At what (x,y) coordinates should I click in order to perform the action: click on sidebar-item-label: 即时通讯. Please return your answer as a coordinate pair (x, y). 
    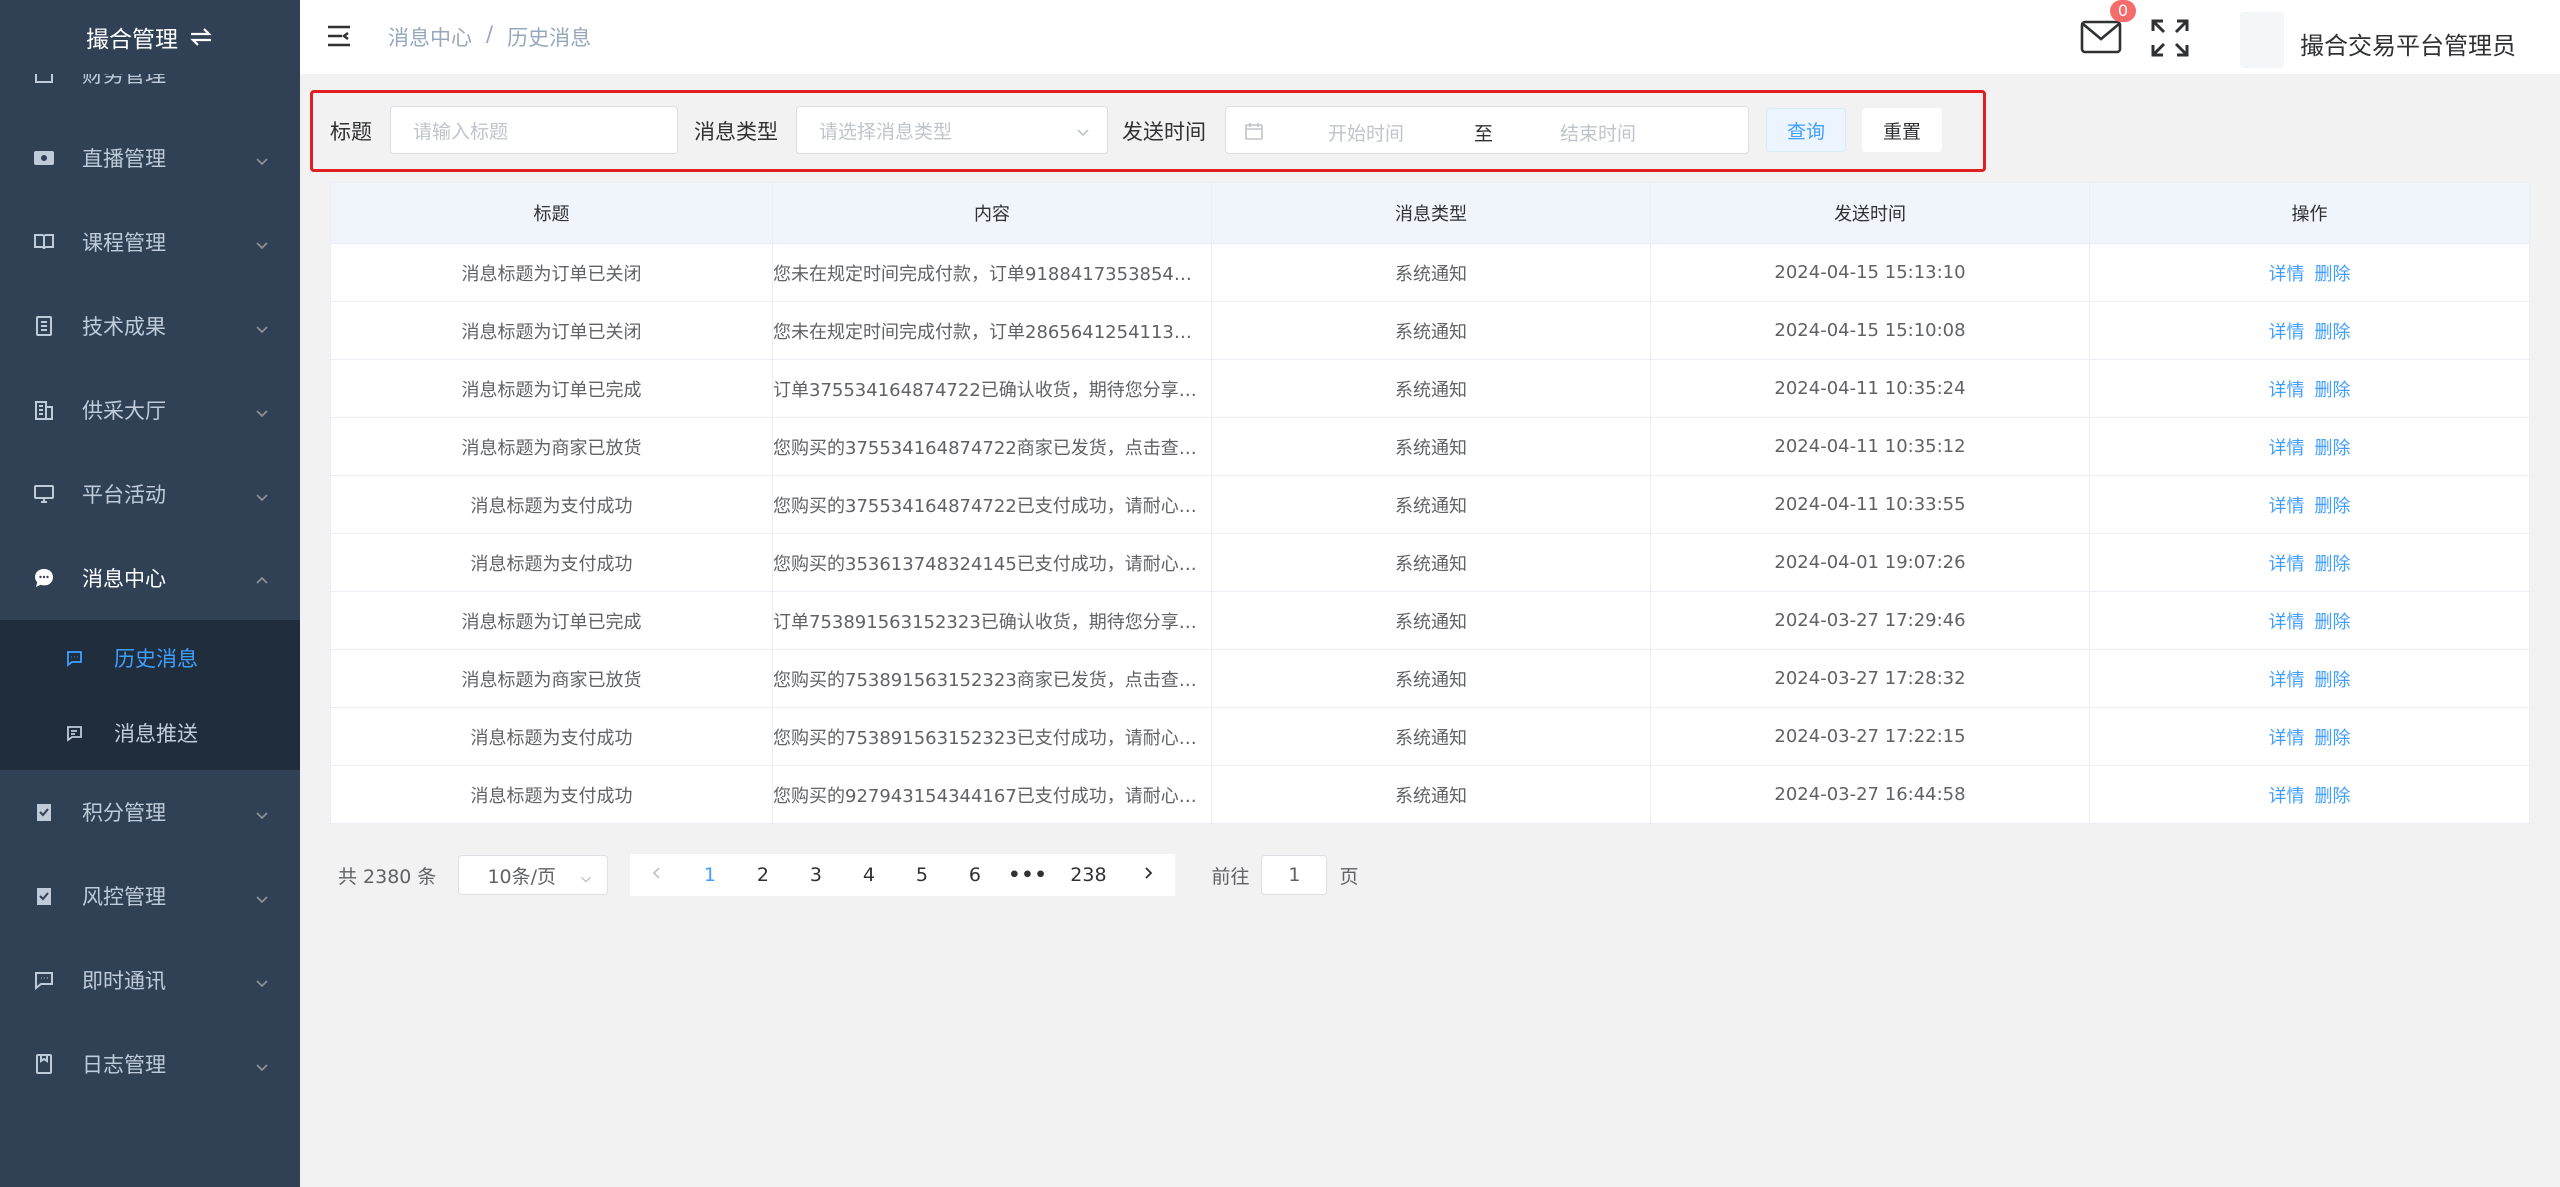
    Looking at the image, I should click on (124, 981).